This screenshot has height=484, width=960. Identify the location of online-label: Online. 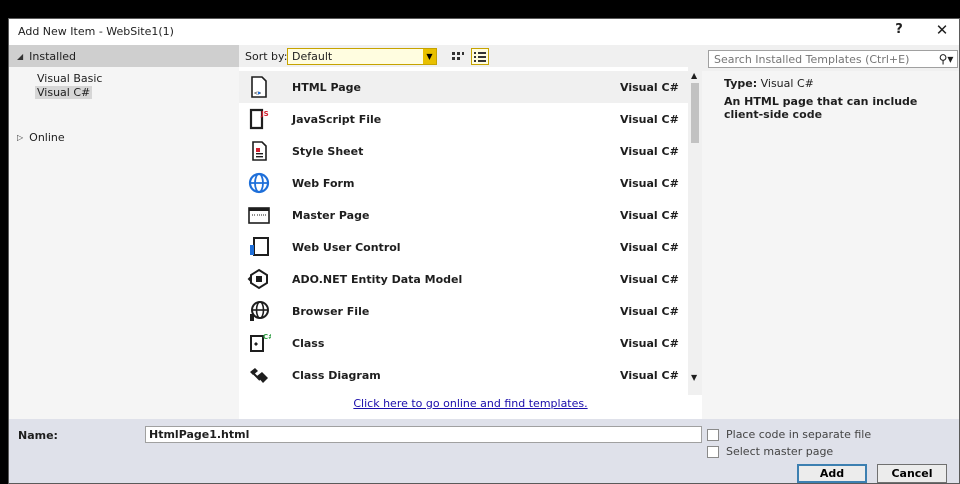
(47, 137).